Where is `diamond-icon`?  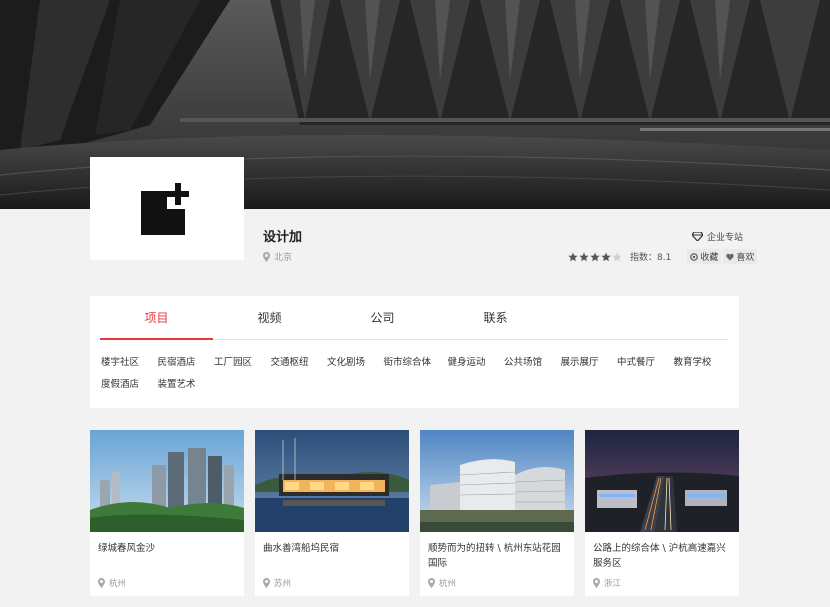
diamond-icon is located at coordinates (697, 236).